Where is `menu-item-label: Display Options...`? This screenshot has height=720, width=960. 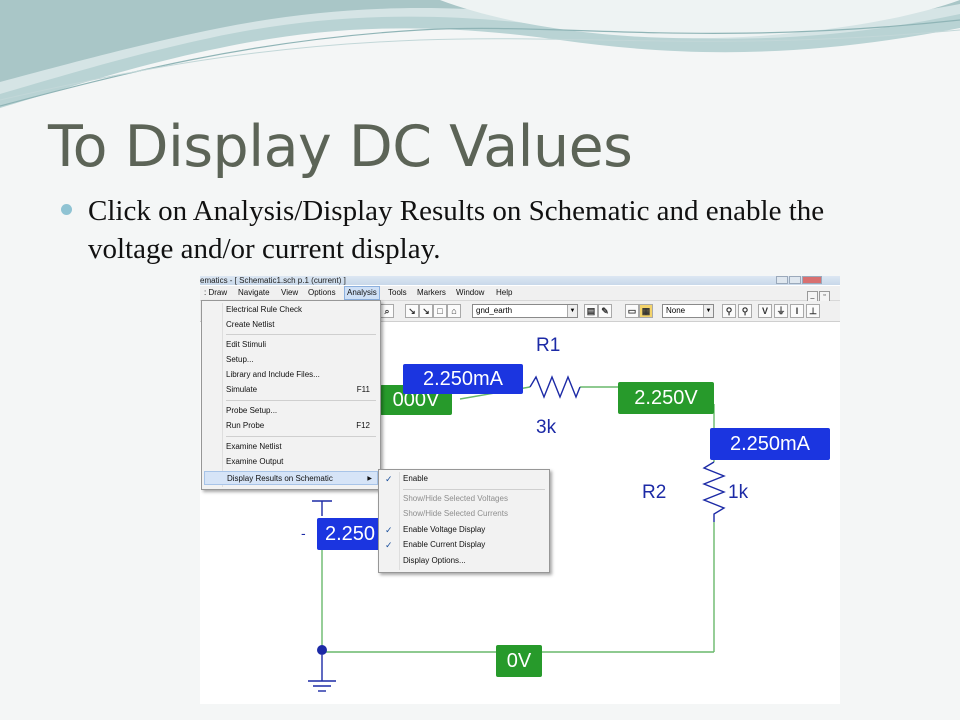
menu-item-label: Display Options... is located at coordinates (434, 560).